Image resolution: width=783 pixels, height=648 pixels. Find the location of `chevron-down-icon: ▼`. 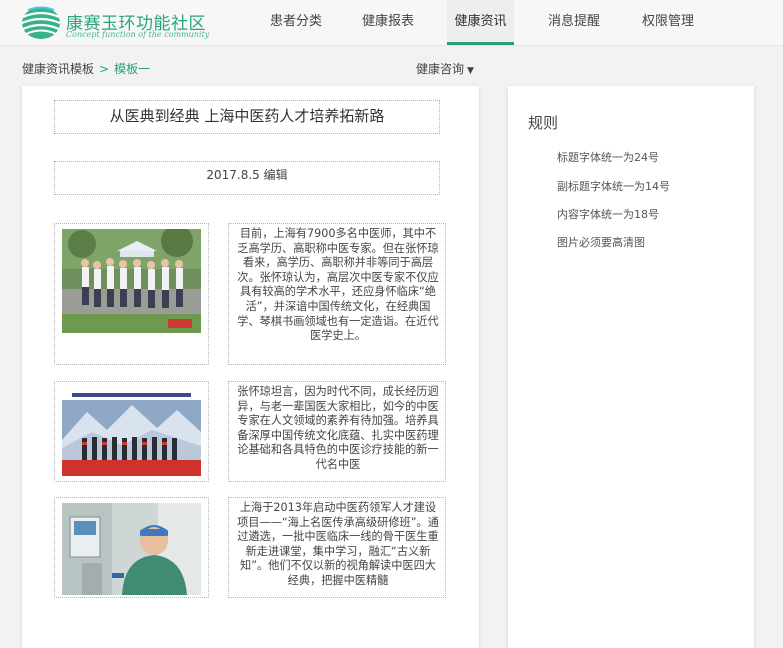

chevron-down-icon: ▼ is located at coordinates (470, 71).